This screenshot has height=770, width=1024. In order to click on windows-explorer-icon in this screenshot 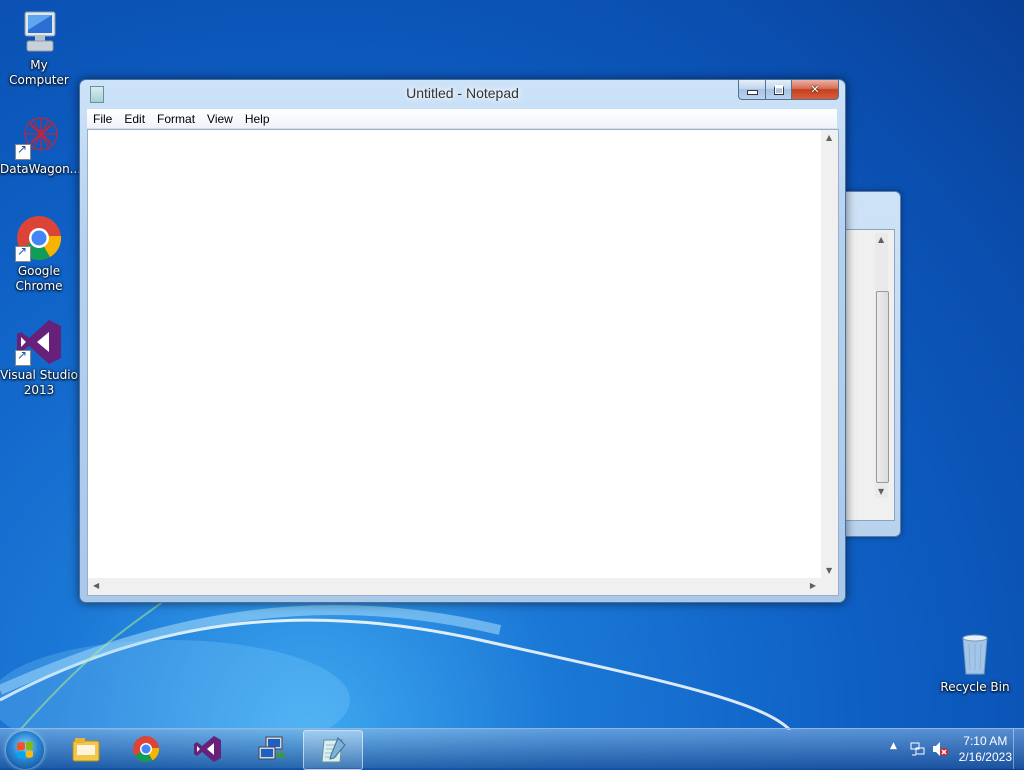, I will do `click(86, 750)`.